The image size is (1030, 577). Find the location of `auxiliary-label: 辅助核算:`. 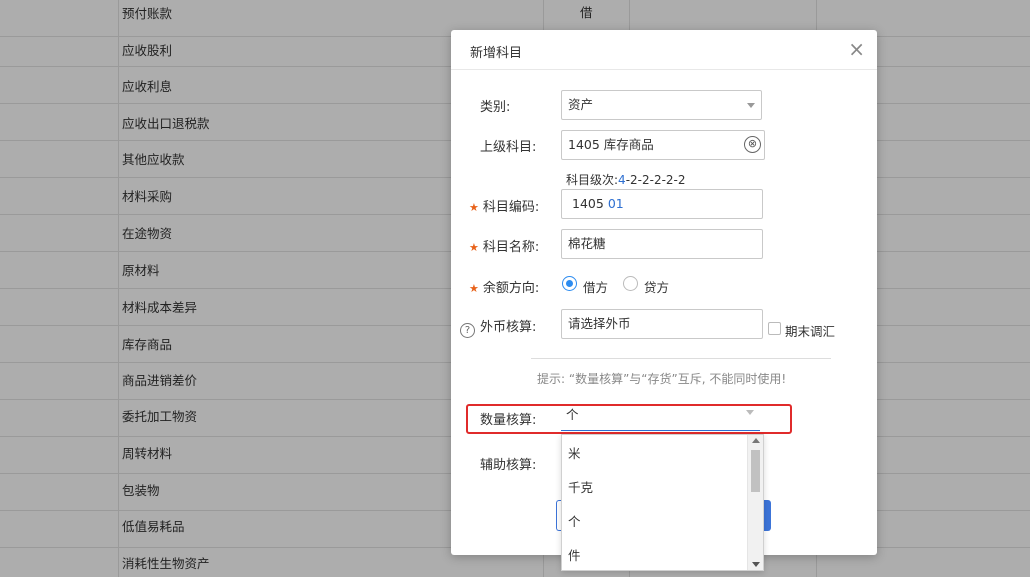

auxiliary-label: 辅助核算: is located at coordinates (508, 465).